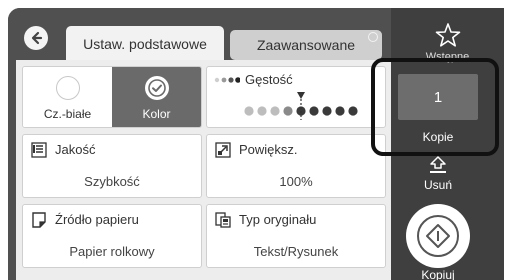 This screenshot has width=506, height=280. What do you see at coordinates (112, 236) in the screenshot?
I see `paper-source-setting: Źródło papieru Papier rolkowy` at bounding box center [112, 236].